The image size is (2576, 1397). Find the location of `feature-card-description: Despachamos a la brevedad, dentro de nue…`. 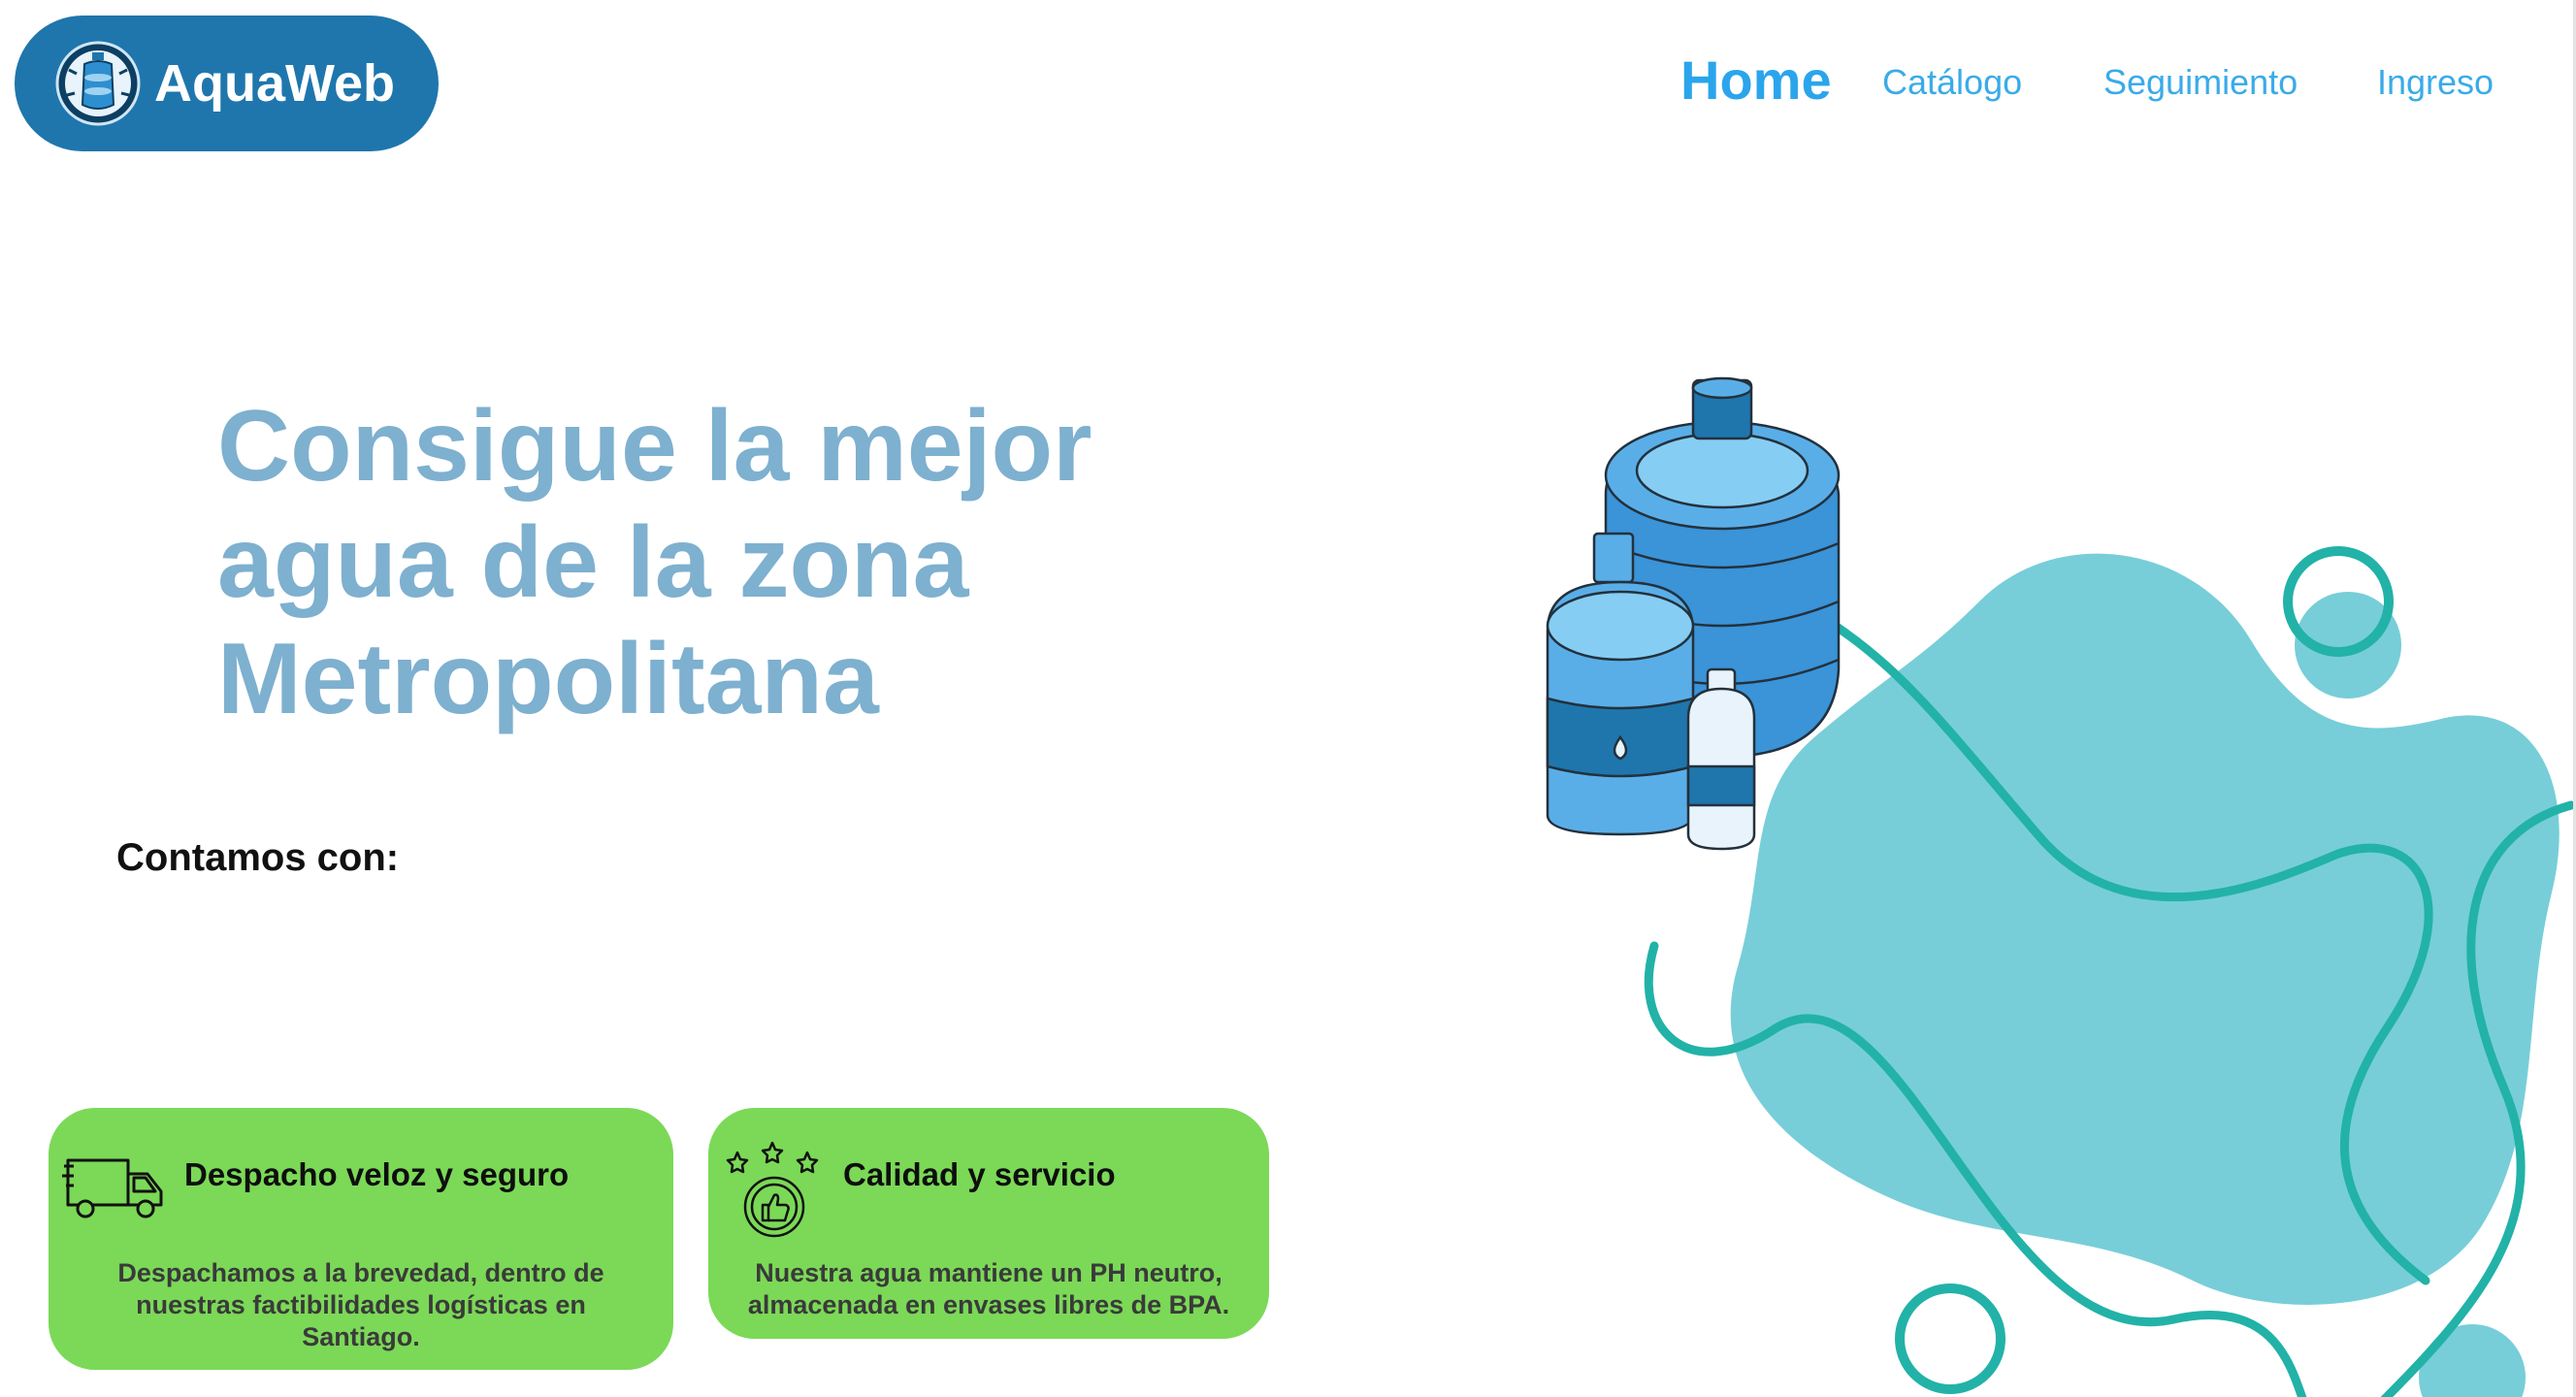

feature-card-description: Despachamos a la brevedad, dentro de nue… is located at coordinates (360, 1304).